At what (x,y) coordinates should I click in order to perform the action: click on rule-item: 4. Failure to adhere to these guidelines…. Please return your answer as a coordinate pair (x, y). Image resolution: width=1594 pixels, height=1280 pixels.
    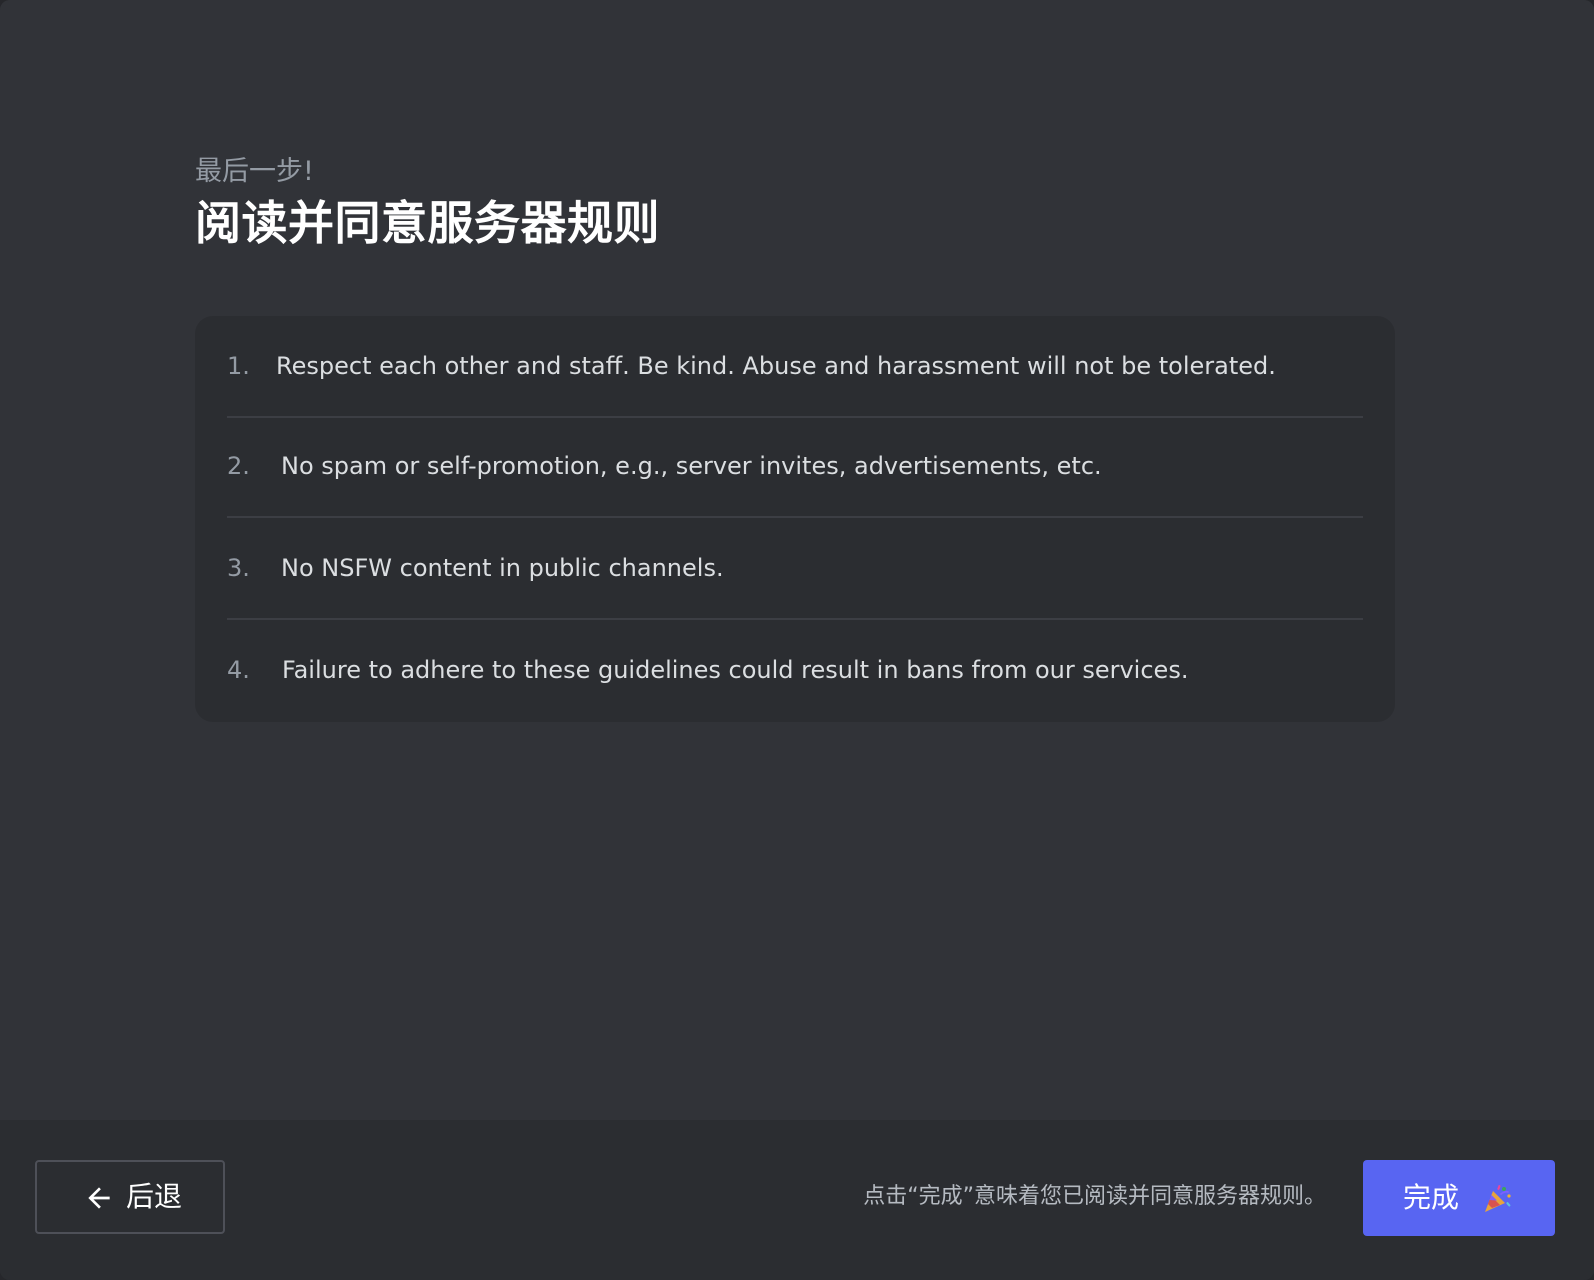
    Looking at the image, I should click on (795, 671).